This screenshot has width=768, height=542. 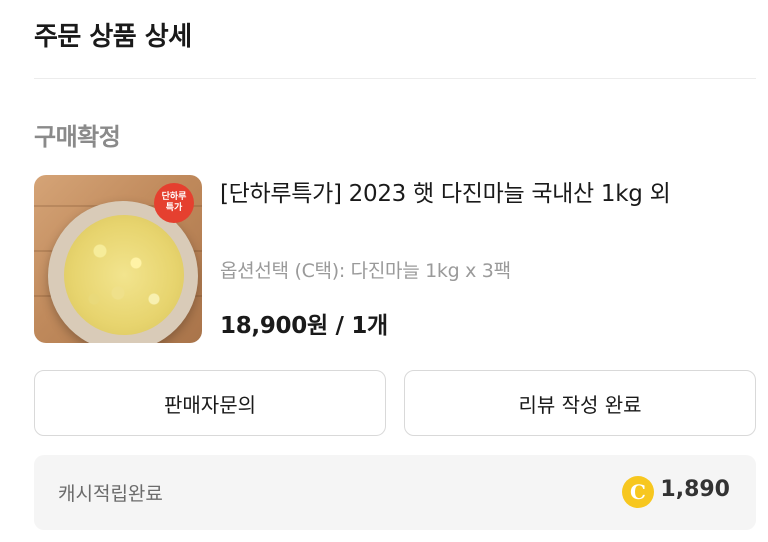 What do you see at coordinates (365, 271) in the screenshot?
I see `product-option: 옵션선택 (C택): 다진마늘 1kg x 3팩` at bounding box center [365, 271].